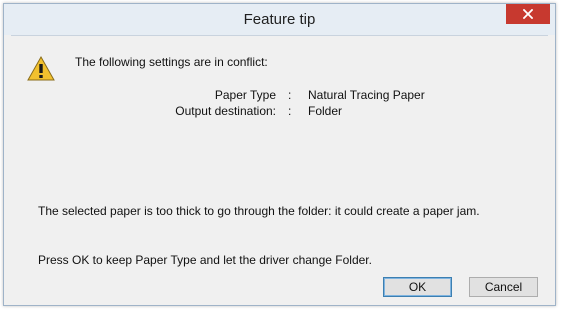  Describe the element at coordinates (41, 68) in the screenshot. I see `warning-icon` at that location.